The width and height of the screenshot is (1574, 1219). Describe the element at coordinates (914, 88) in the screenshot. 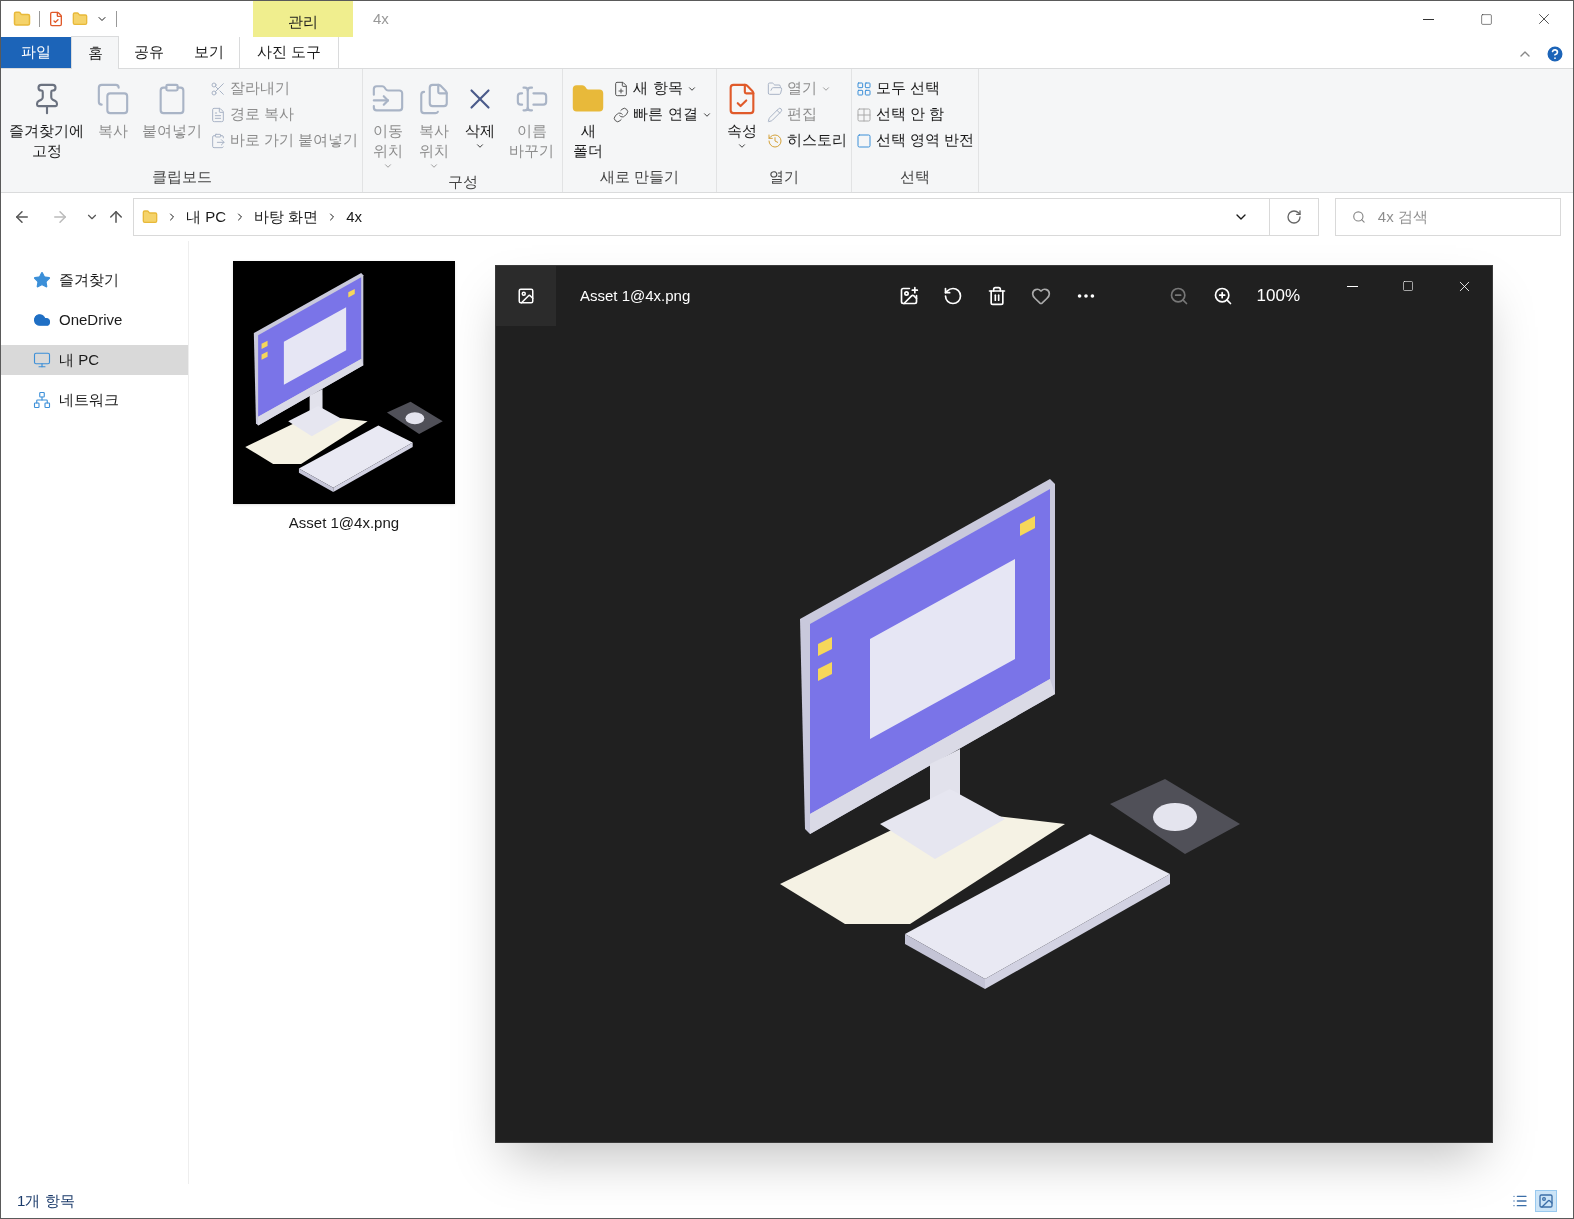

I see `ribbon-button: 모두 선택` at that location.